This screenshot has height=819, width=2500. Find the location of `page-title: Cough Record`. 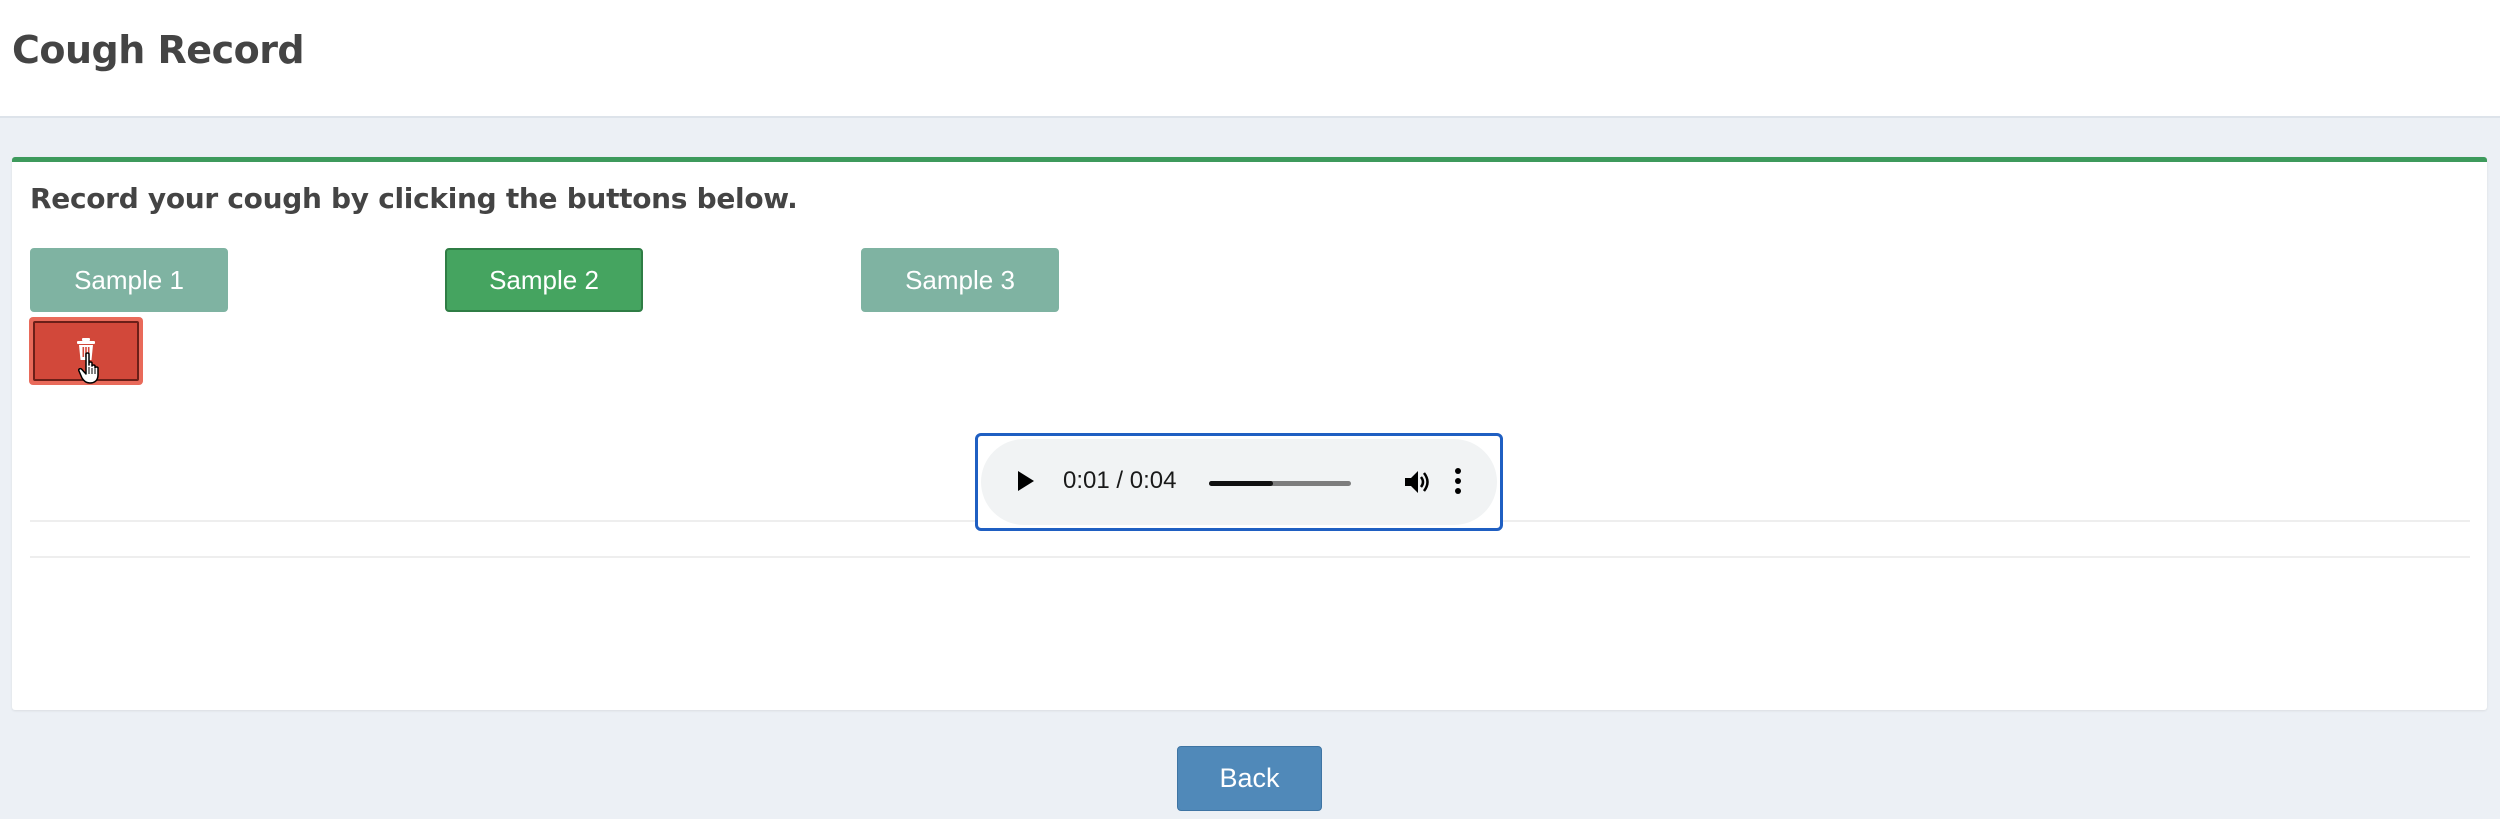

page-title: Cough Record is located at coordinates (158, 50).